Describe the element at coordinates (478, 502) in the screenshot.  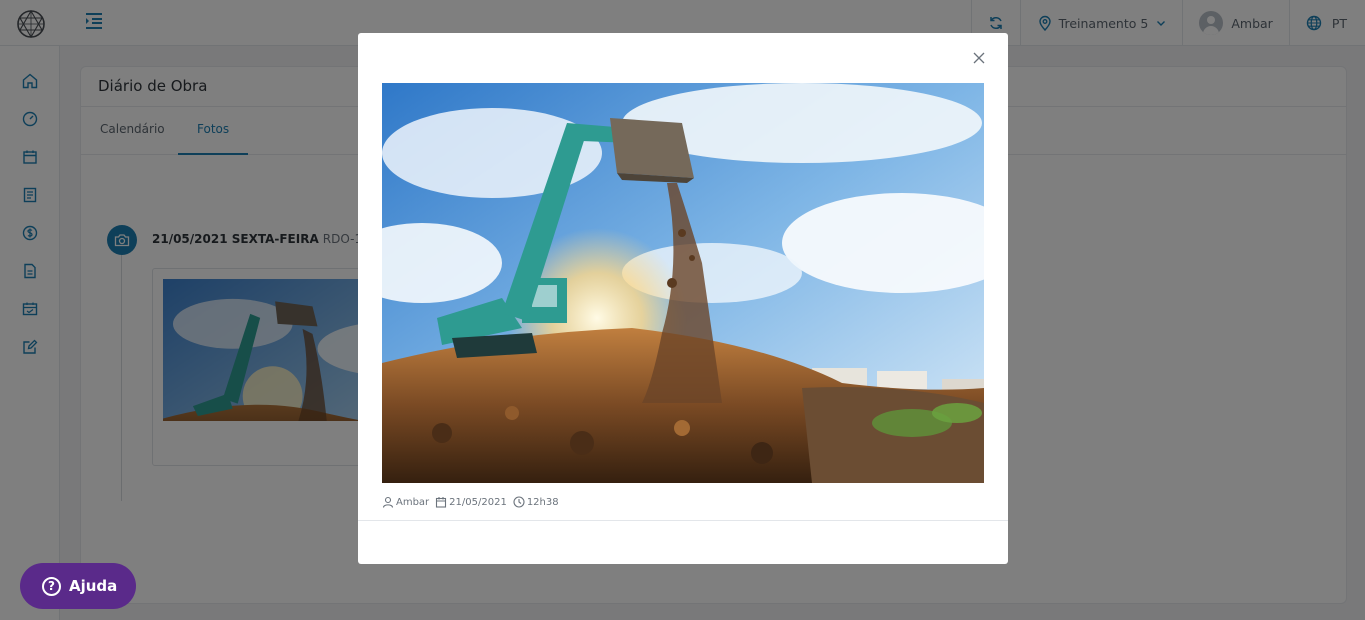
I see `meta-date-value: 21/05/2021` at that location.